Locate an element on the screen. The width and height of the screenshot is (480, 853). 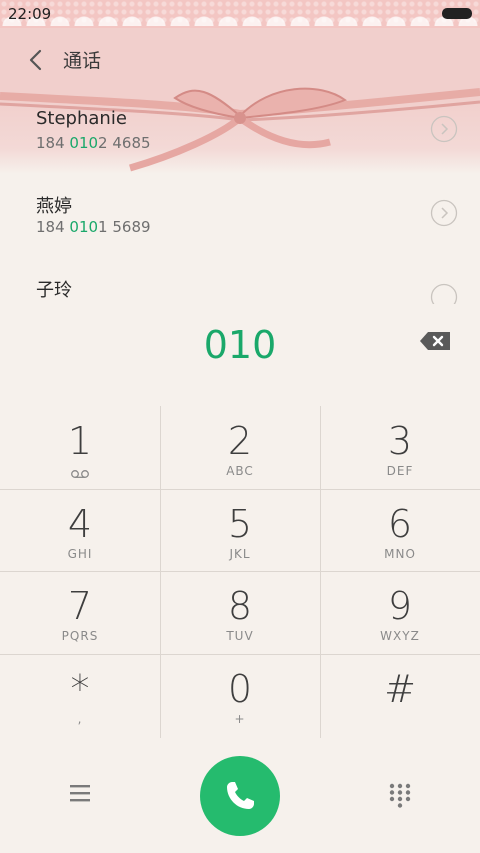
key-digit: 5 is located at coordinates (240, 524).